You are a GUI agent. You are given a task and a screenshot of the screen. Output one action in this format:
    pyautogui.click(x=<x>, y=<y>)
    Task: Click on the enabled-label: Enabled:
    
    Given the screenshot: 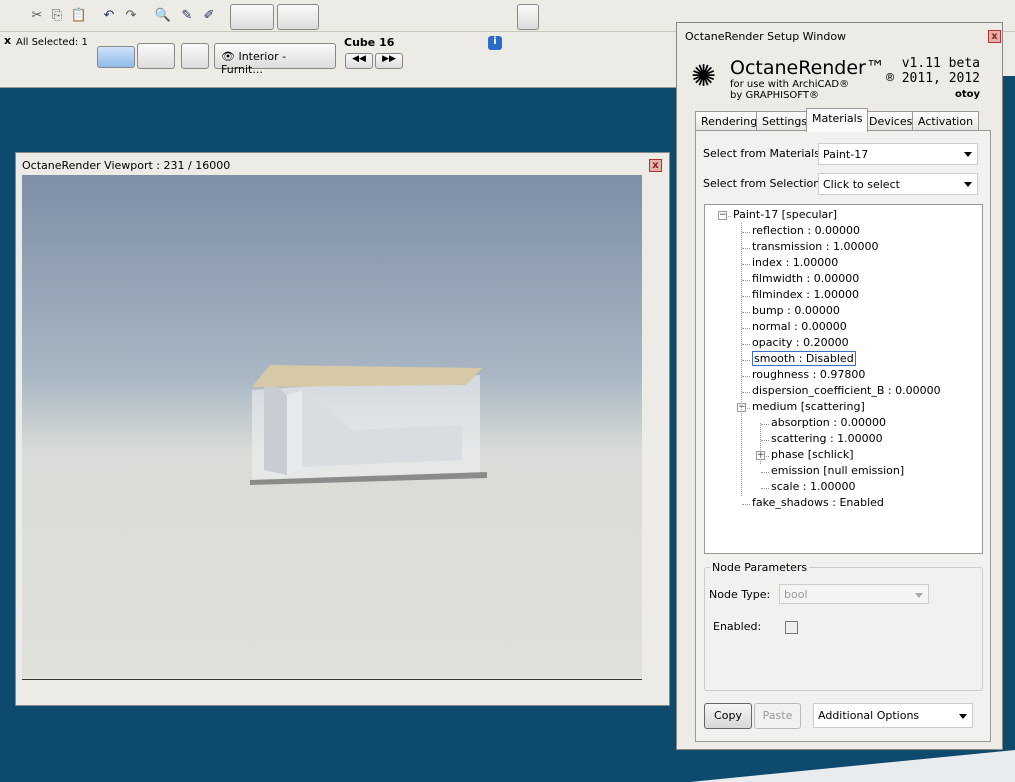 What is the action you would take?
    pyautogui.click(x=737, y=626)
    